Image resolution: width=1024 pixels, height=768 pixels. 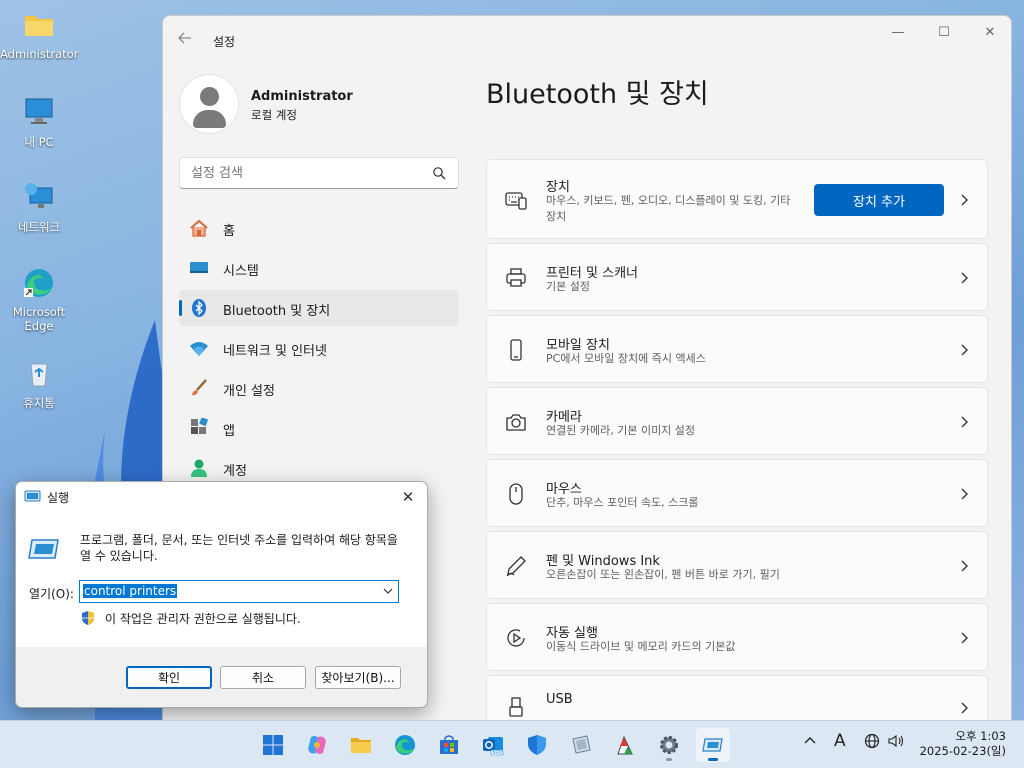 I want to click on sidebar-item-system: 시스템, so click(x=319, y=268).